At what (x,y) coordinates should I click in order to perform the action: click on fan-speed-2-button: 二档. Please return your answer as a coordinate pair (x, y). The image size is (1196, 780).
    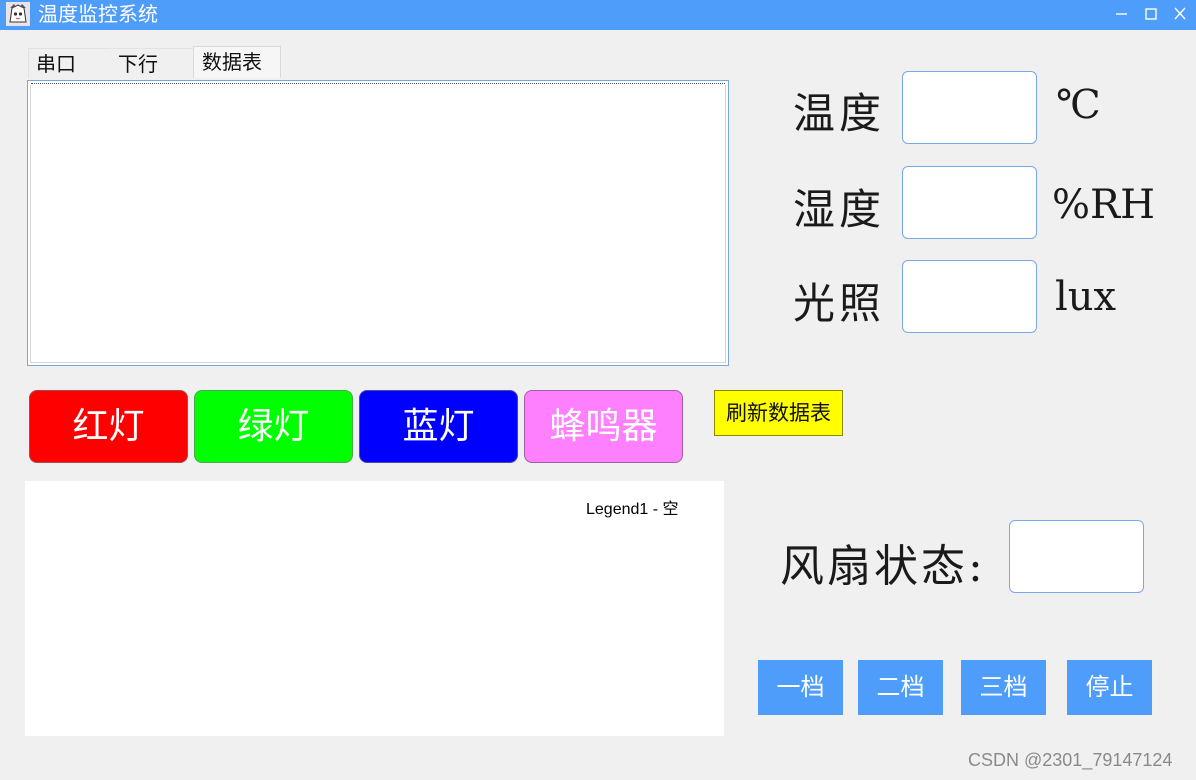
    Looking at the image, I should click on (900, 687).